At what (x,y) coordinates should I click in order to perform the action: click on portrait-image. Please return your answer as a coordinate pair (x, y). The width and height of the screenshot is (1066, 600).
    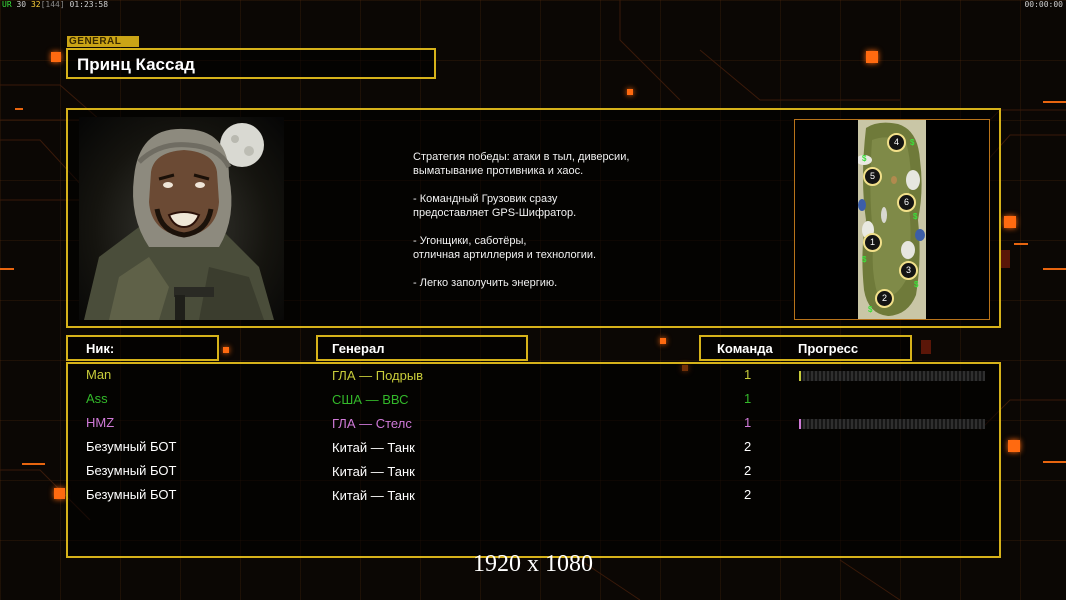
    Looking at the image, I should click on (179, 221).